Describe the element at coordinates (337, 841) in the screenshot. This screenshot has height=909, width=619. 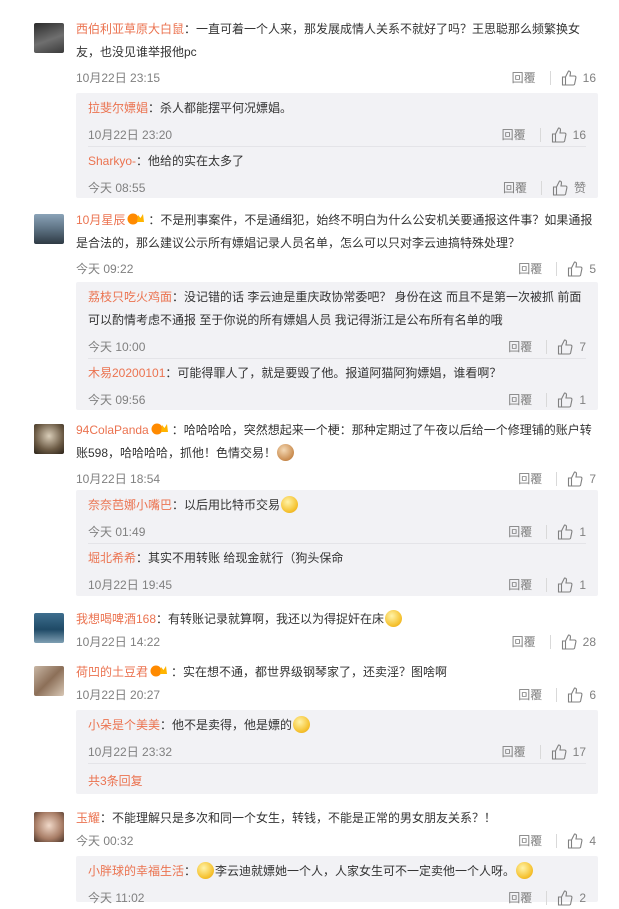
I see `comment-meta: 今天 00:32 回覆 4` at that location.